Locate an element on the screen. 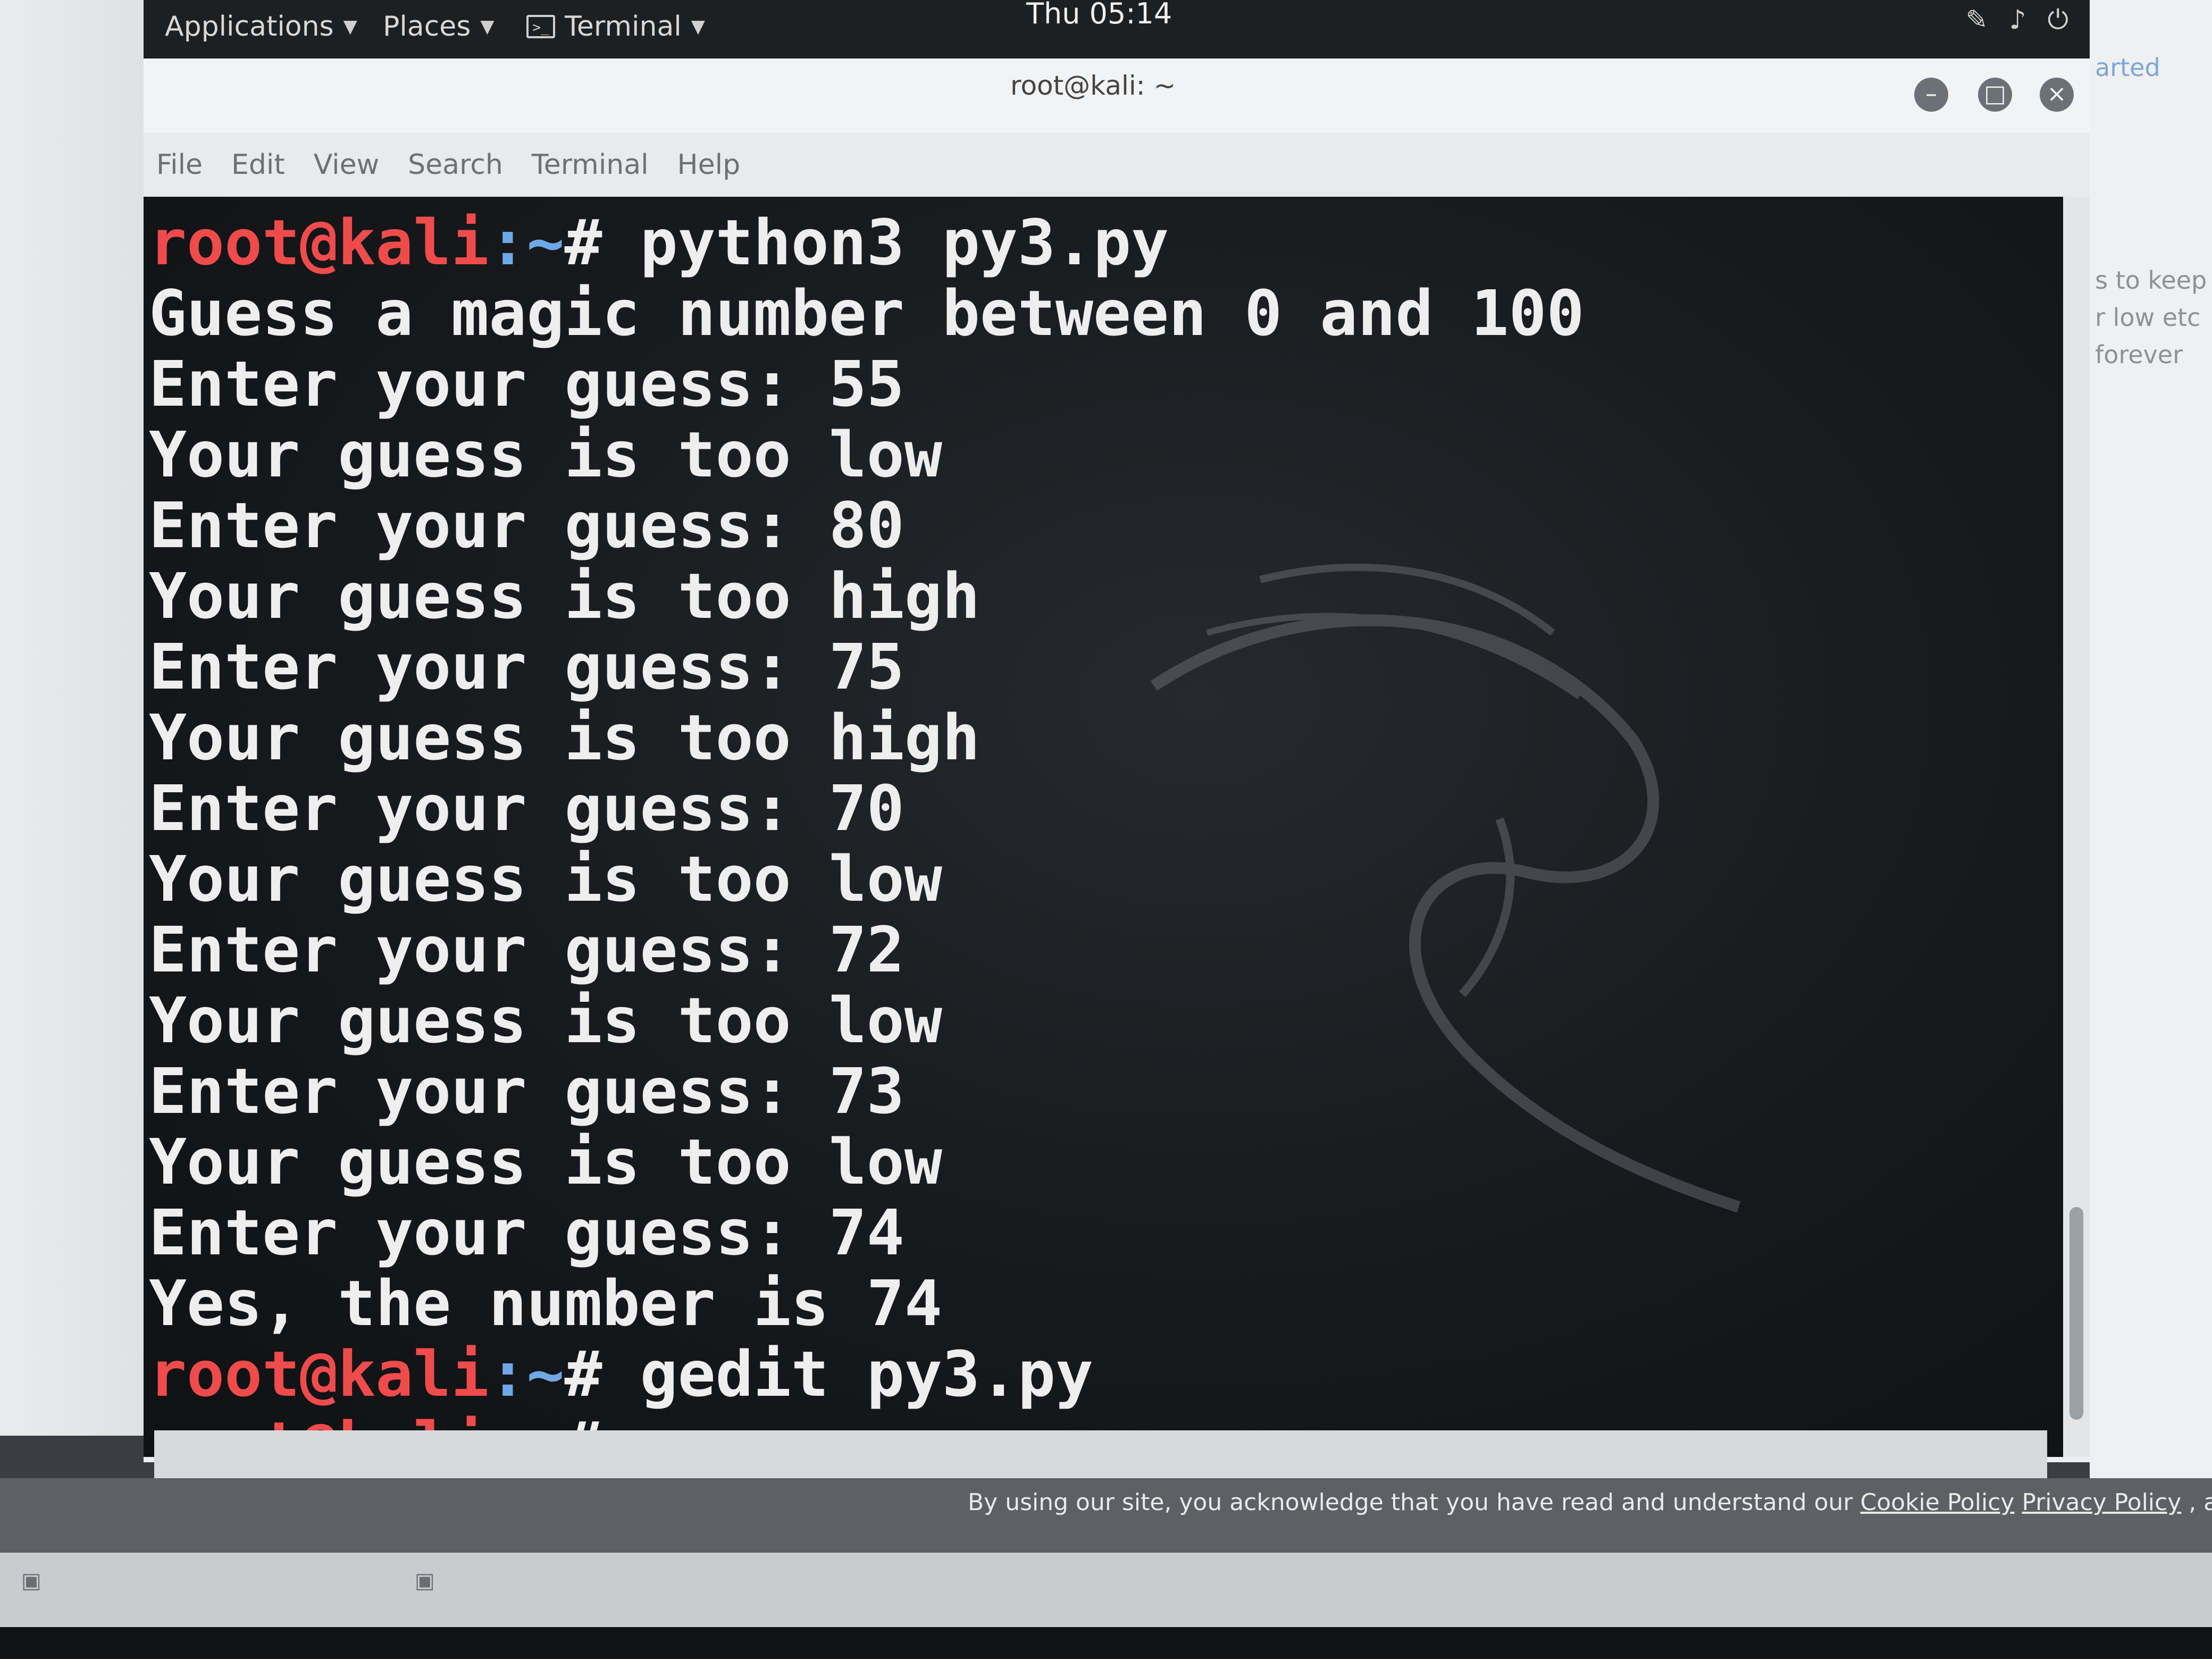 The width and height of the screenshot is (2212, 1659). background-page-snippet: r low etc is located at coordinates (2148, 317).